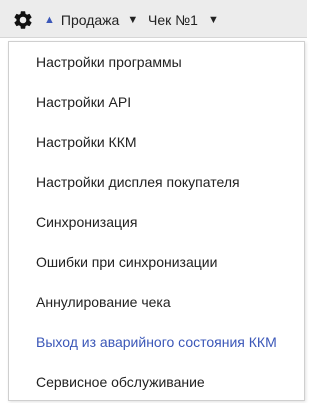 The image size is (320, 403). Describe the element at coordinates (103, 302) in the screenshot. I see `menu-item-cancel-check: Аннулирование чека` at that location.